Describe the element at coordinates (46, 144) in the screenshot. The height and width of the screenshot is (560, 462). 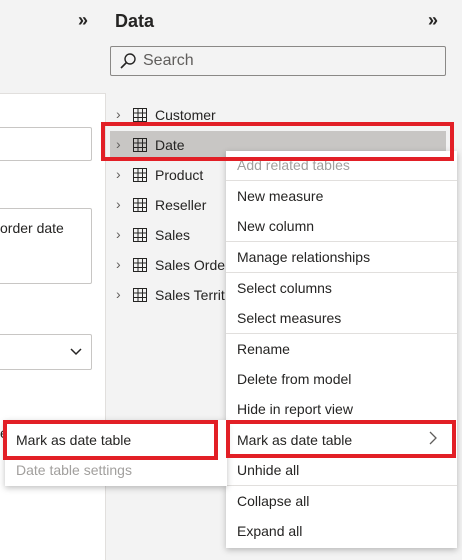
I see `left-text-input` at that location.